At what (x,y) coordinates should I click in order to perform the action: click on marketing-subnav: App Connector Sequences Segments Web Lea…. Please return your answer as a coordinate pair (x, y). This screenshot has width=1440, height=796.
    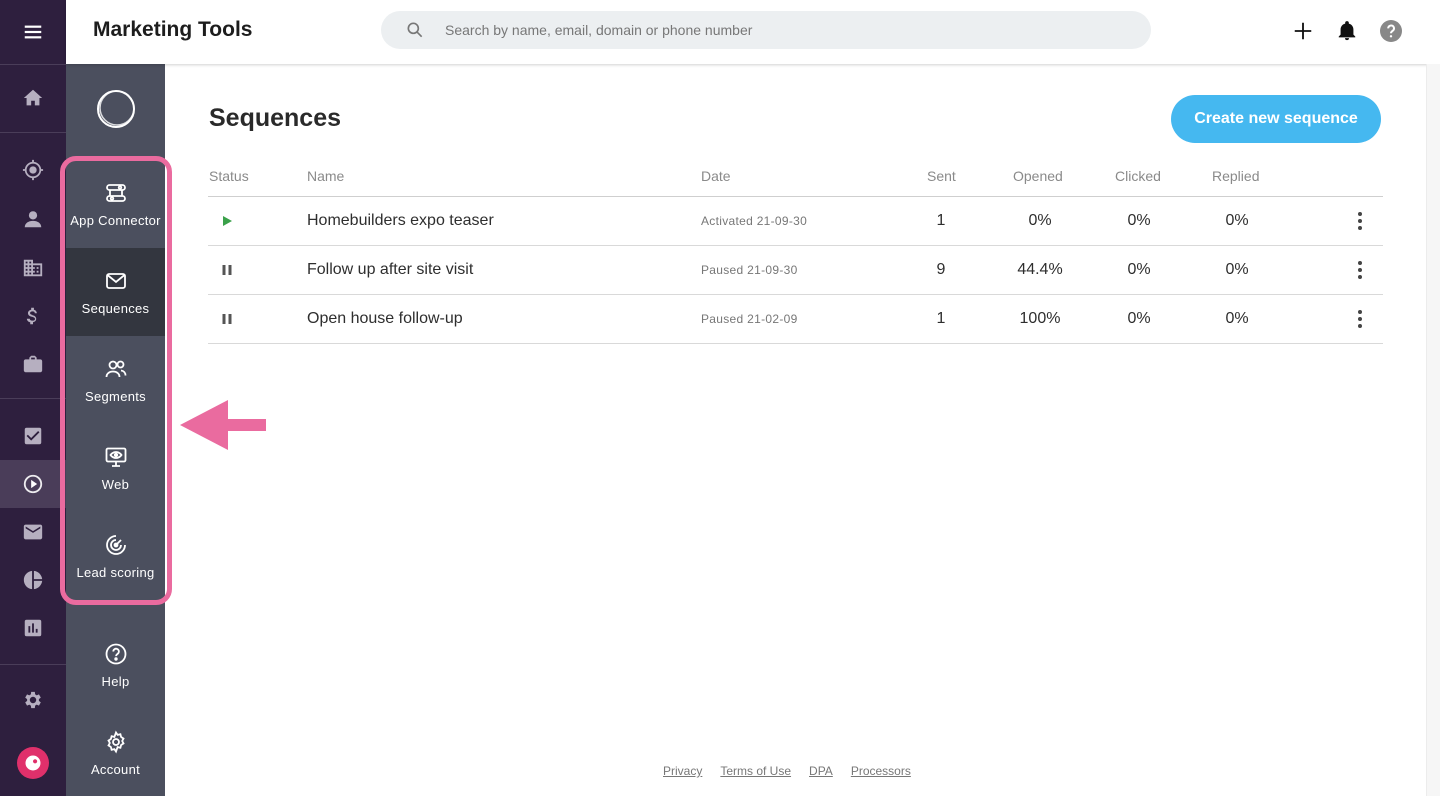
    Looking at the image, I should click on (115, 430).